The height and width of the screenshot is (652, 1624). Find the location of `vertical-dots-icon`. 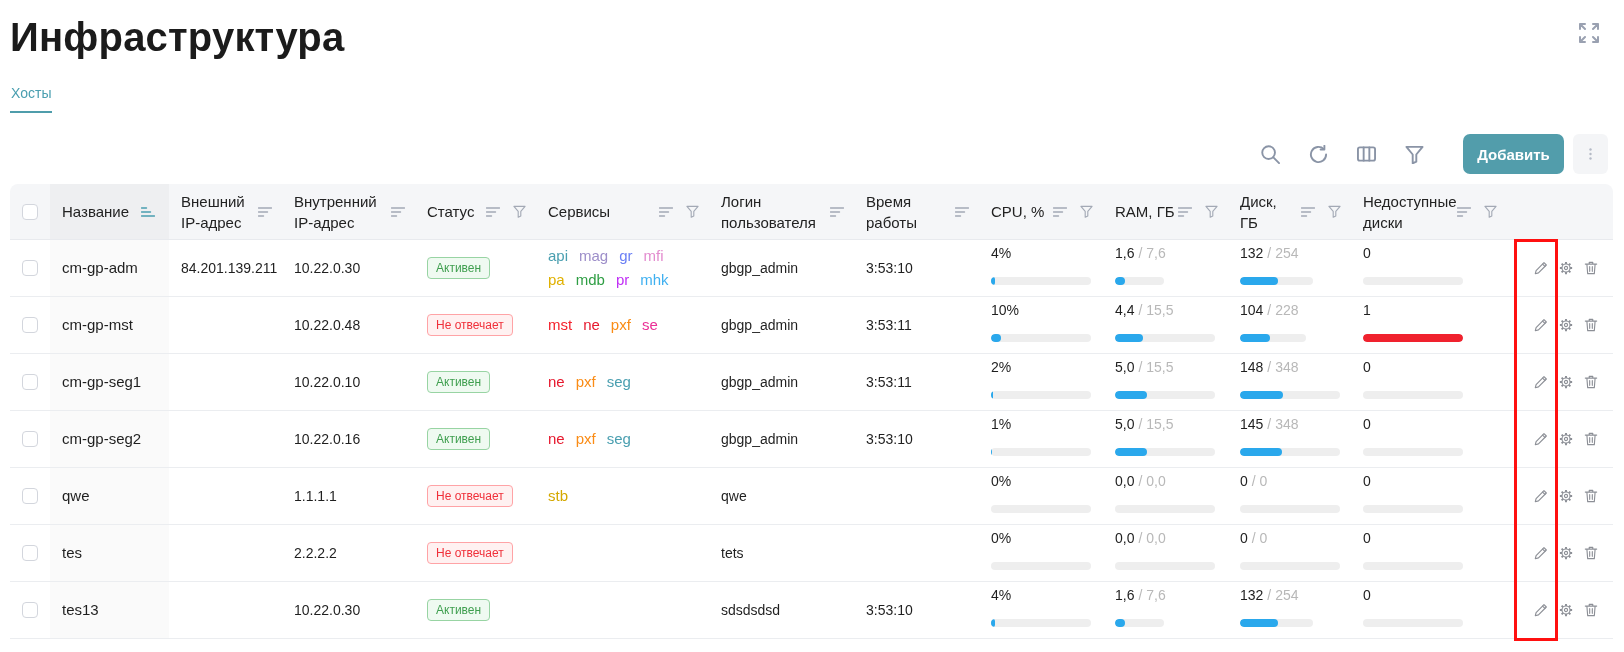

vertical-dots-icon is located at coordinates (1590, 154).